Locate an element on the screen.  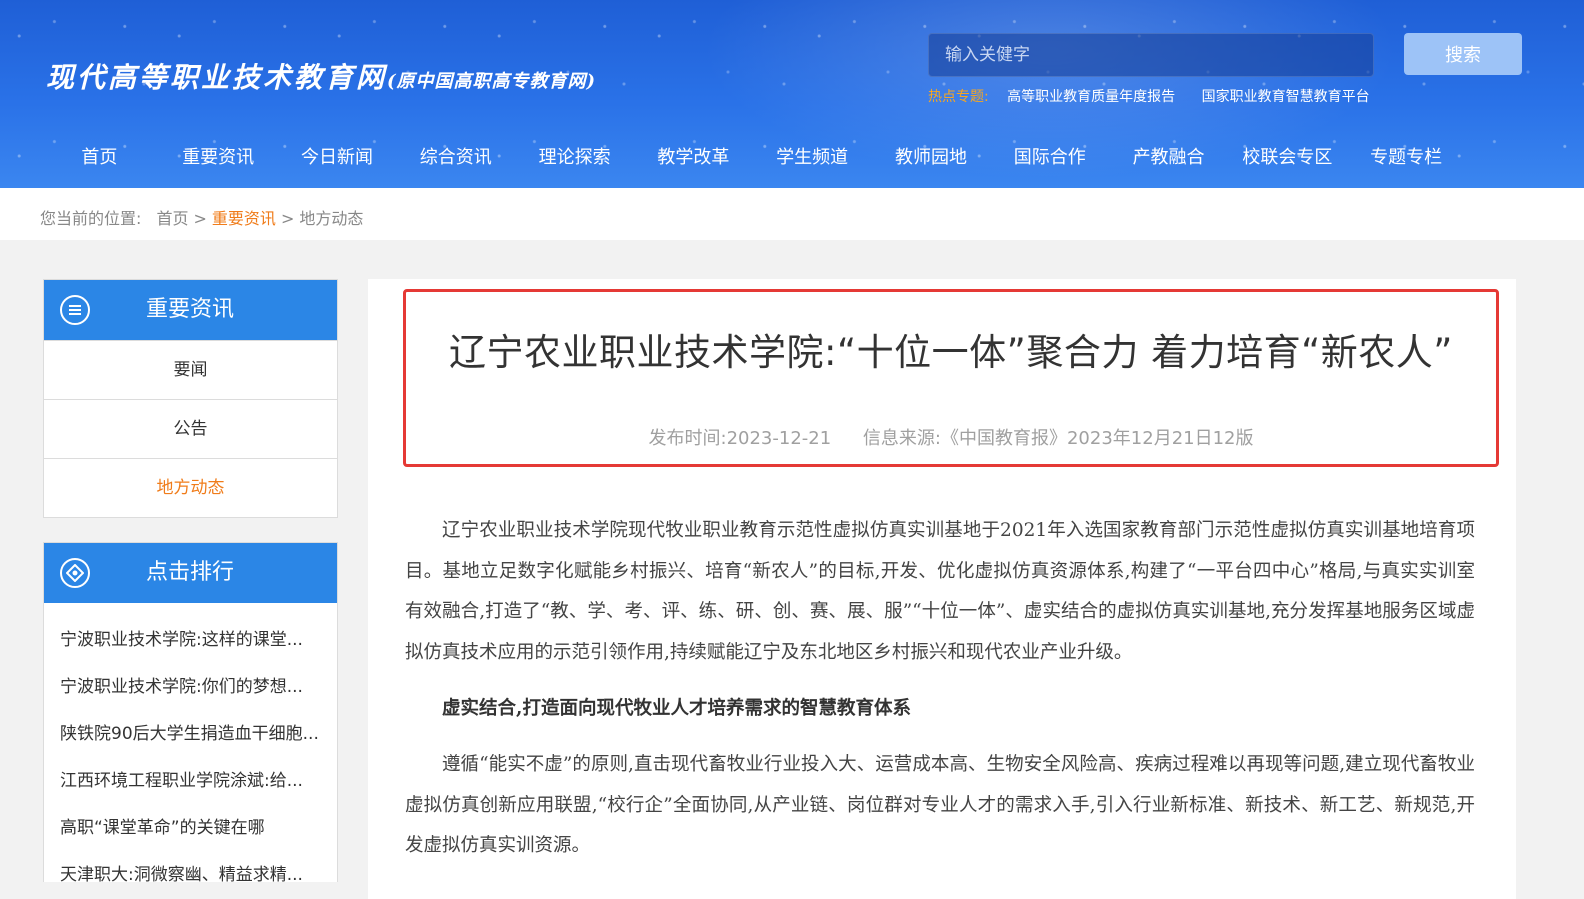
nav-general-news: 综合资讯 is located at coordinates (455, 160).